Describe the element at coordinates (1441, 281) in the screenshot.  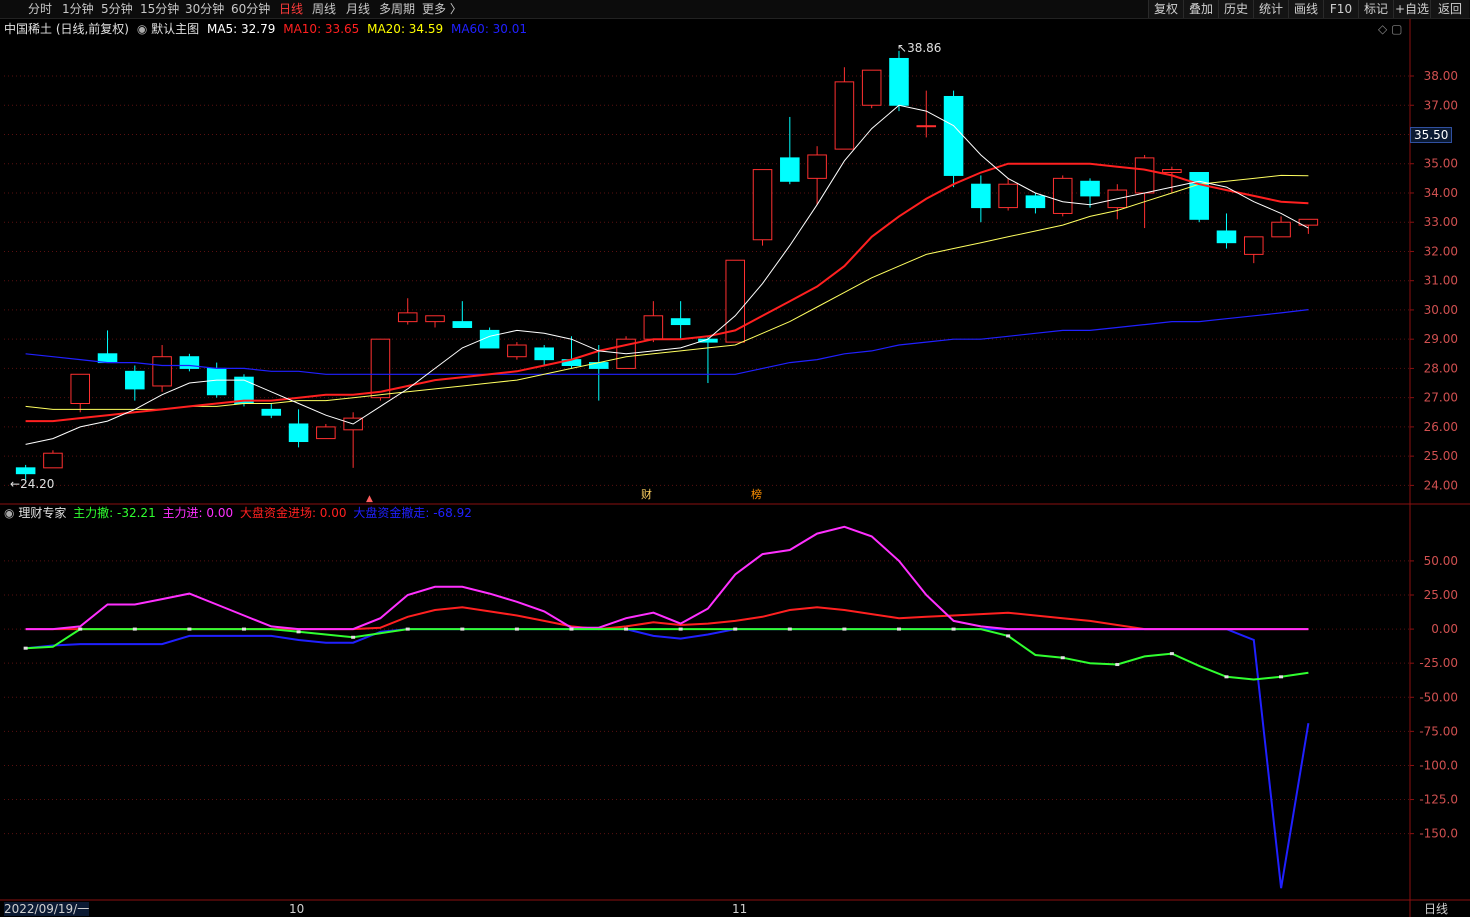
I see `main-tick-label: 31.00` at that location.